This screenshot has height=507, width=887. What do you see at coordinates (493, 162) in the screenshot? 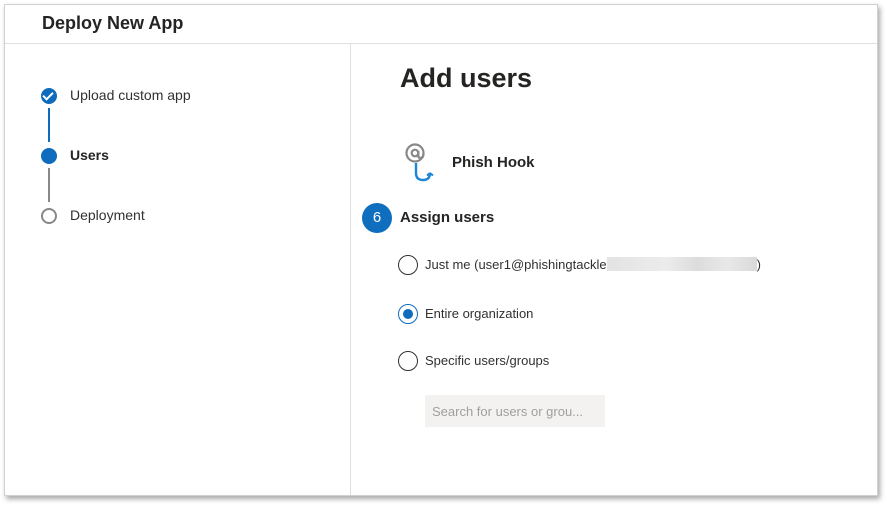
I see `app-name: Phish Hook` at bounding box center [493, 162].